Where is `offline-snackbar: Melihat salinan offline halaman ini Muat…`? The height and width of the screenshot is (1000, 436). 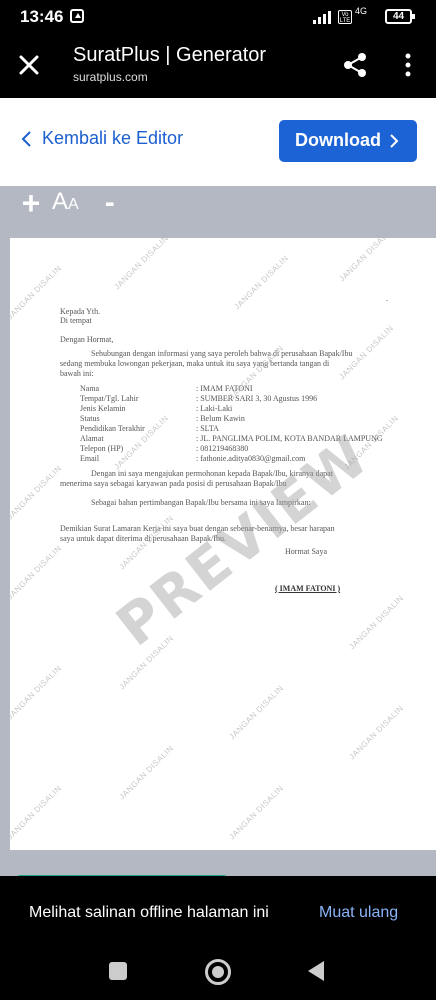
offline-snackbar: Melihat salinan offline halaman ini Muat… is located at coordinates (218, 913).